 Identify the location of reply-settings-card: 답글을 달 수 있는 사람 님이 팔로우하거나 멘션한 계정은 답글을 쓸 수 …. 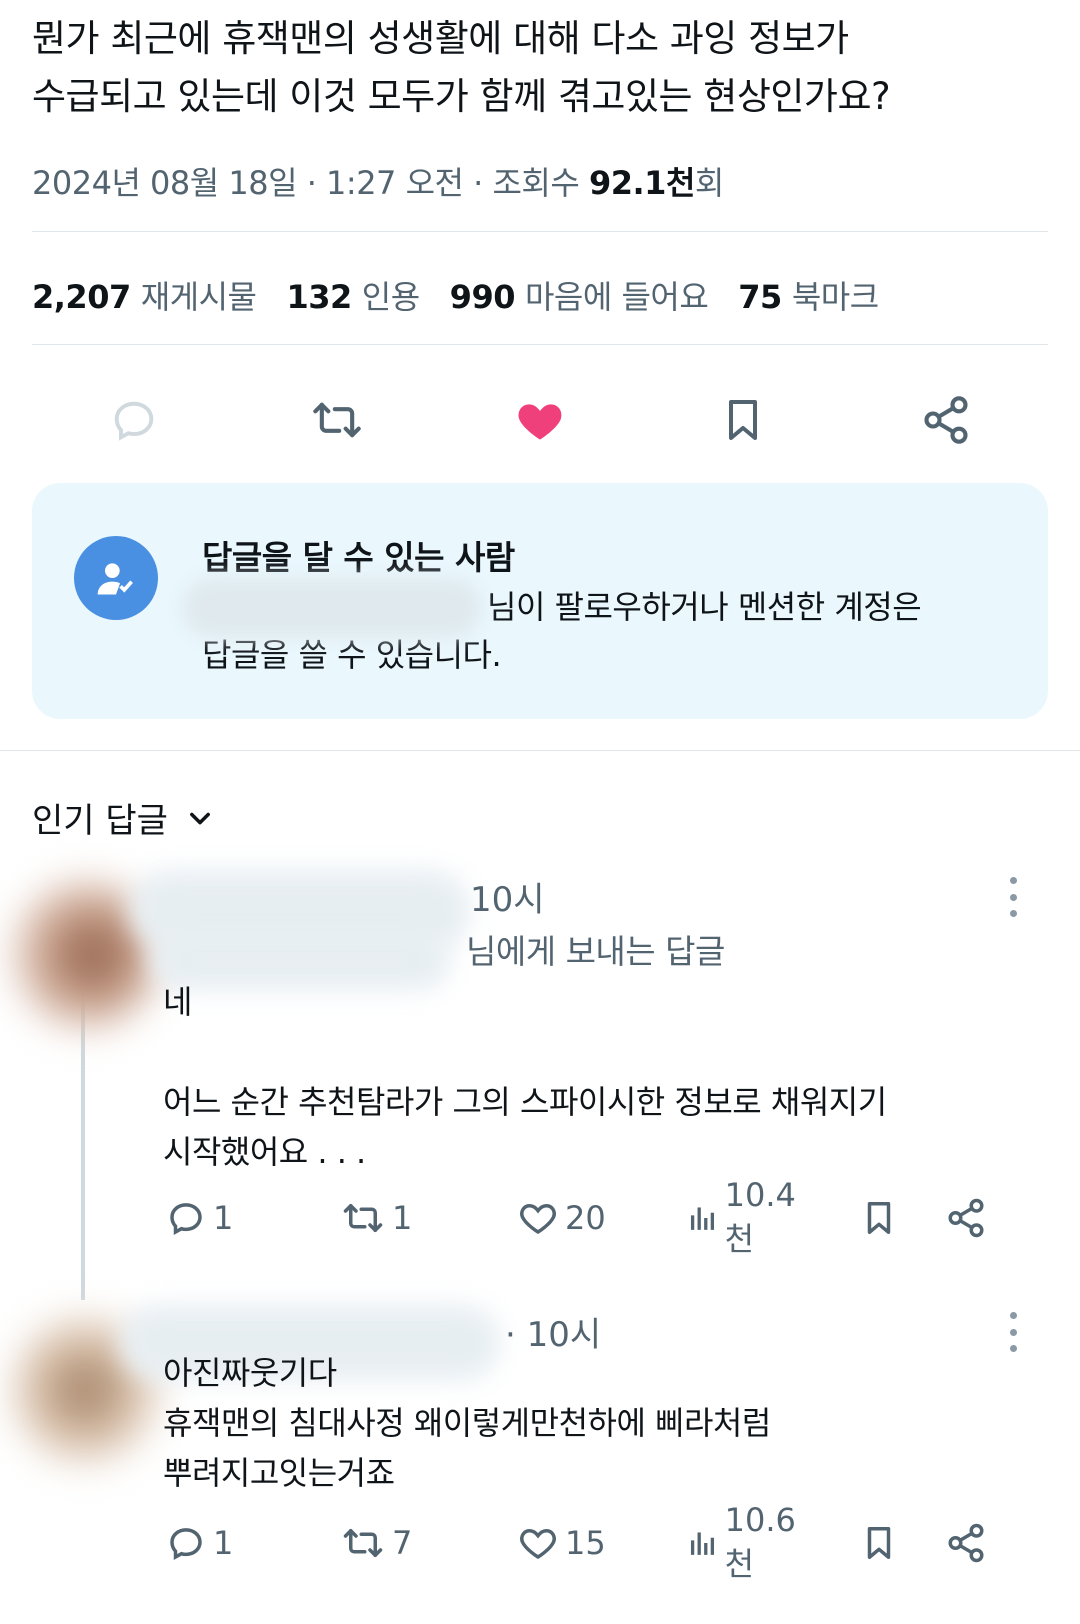
(540, 601).